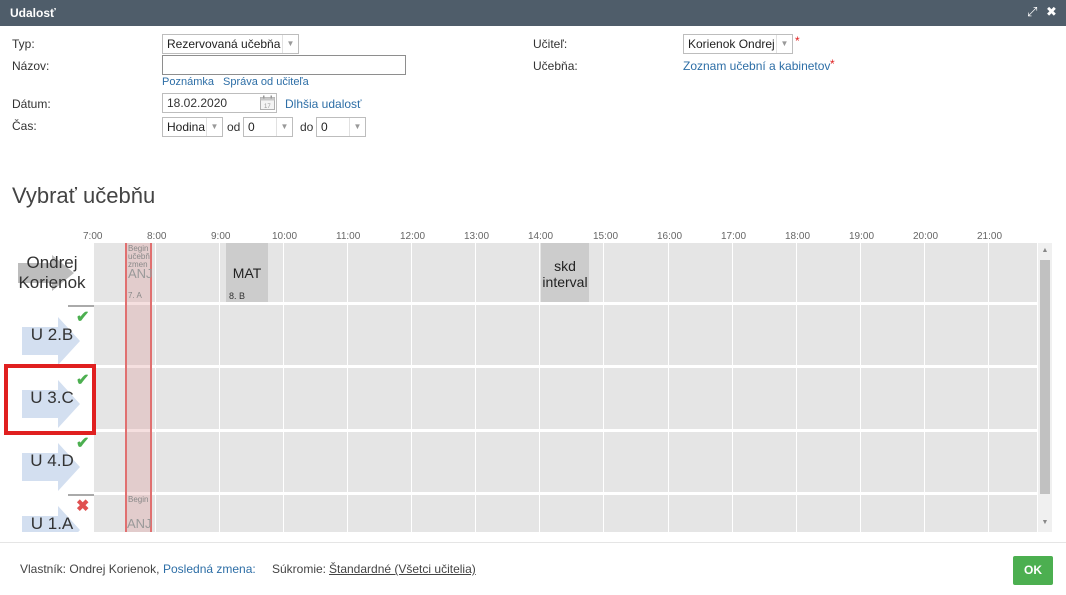  What do you see at coordinates (24, 126) in the screenshot?
I see `cas-label: Čas:` at bounding box center [24, 126].